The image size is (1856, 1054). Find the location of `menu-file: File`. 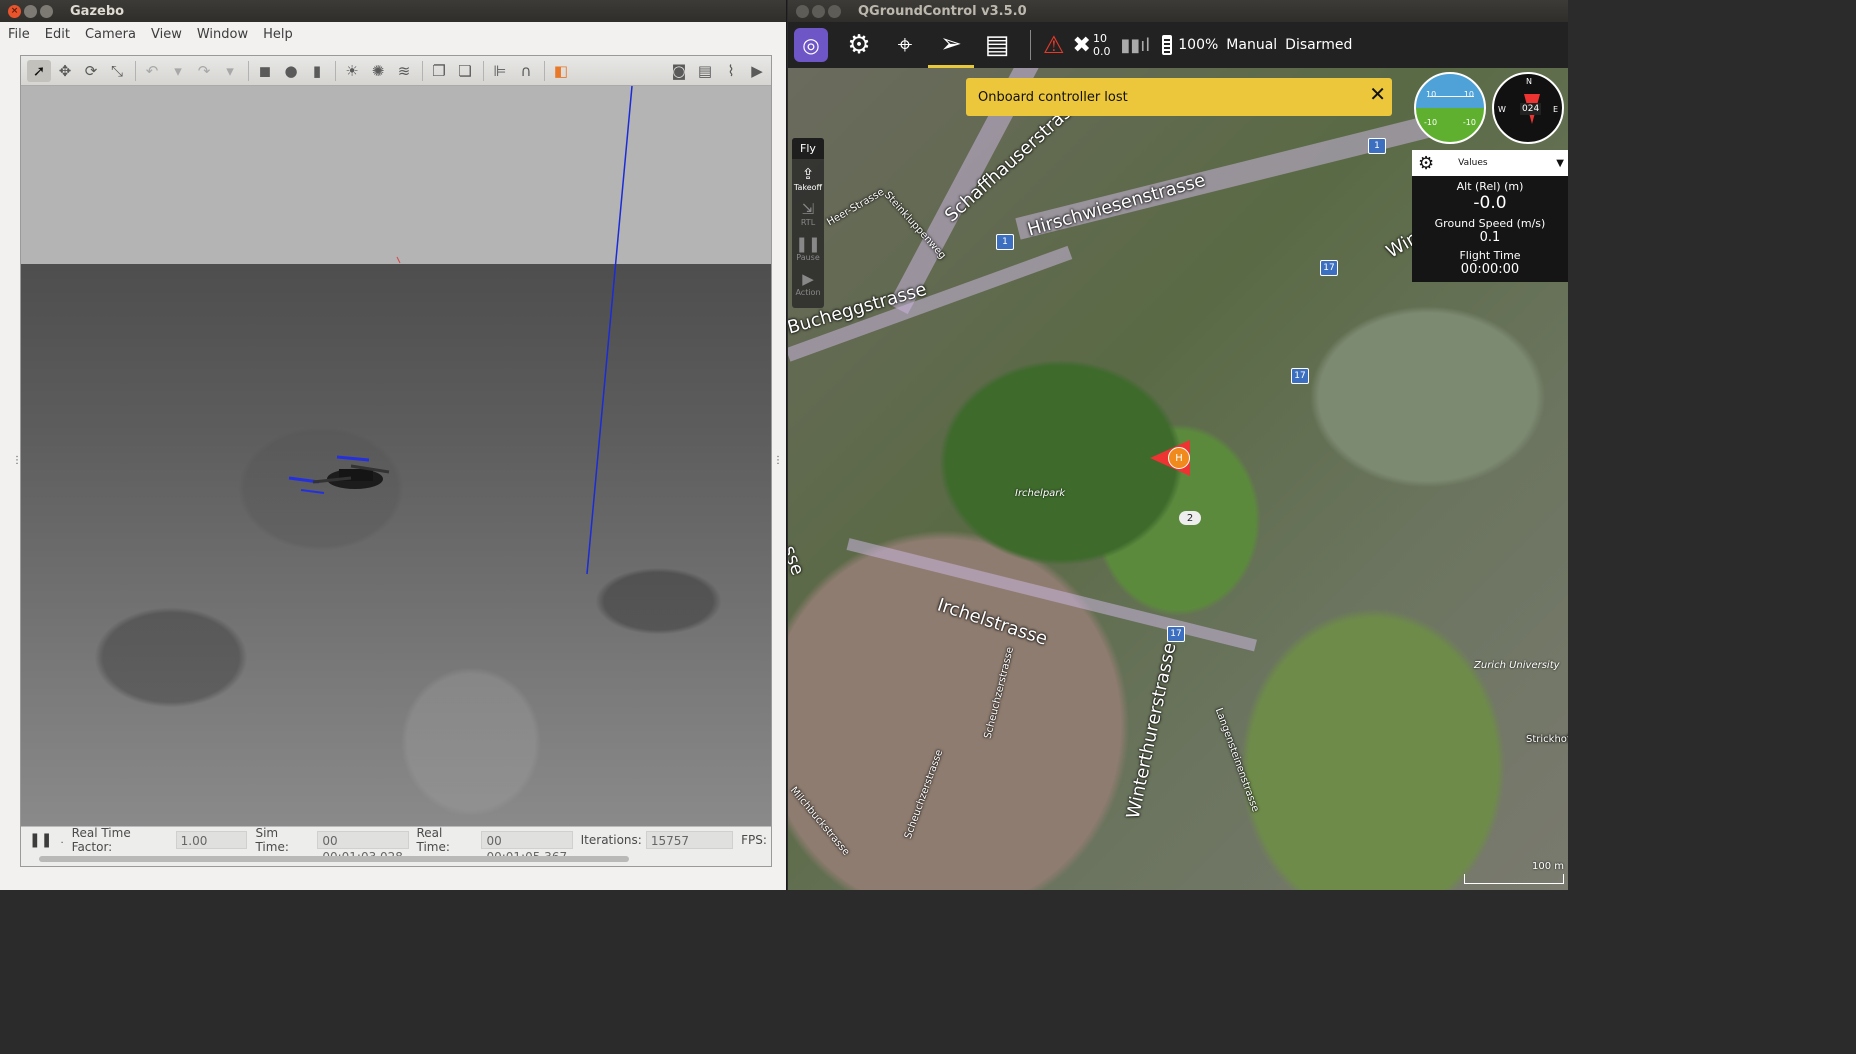

menu-file: File is located at coordinates (19, 34).